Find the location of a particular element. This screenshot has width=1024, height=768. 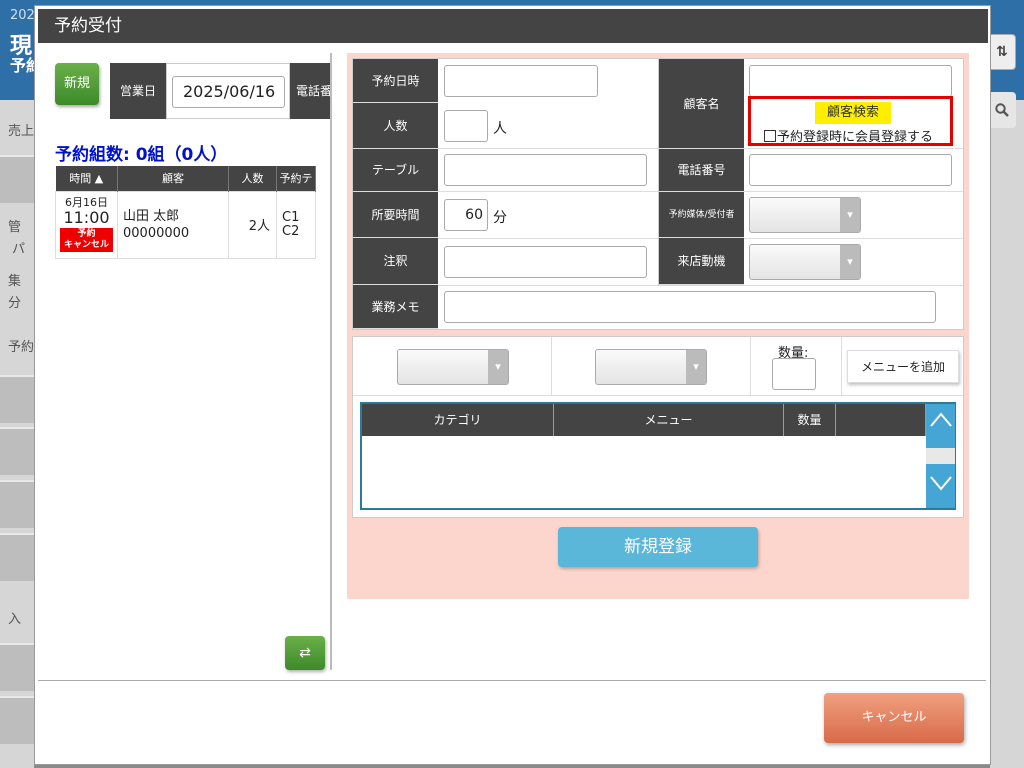

duration-unit: 分 is located at coordinates (500, 218).